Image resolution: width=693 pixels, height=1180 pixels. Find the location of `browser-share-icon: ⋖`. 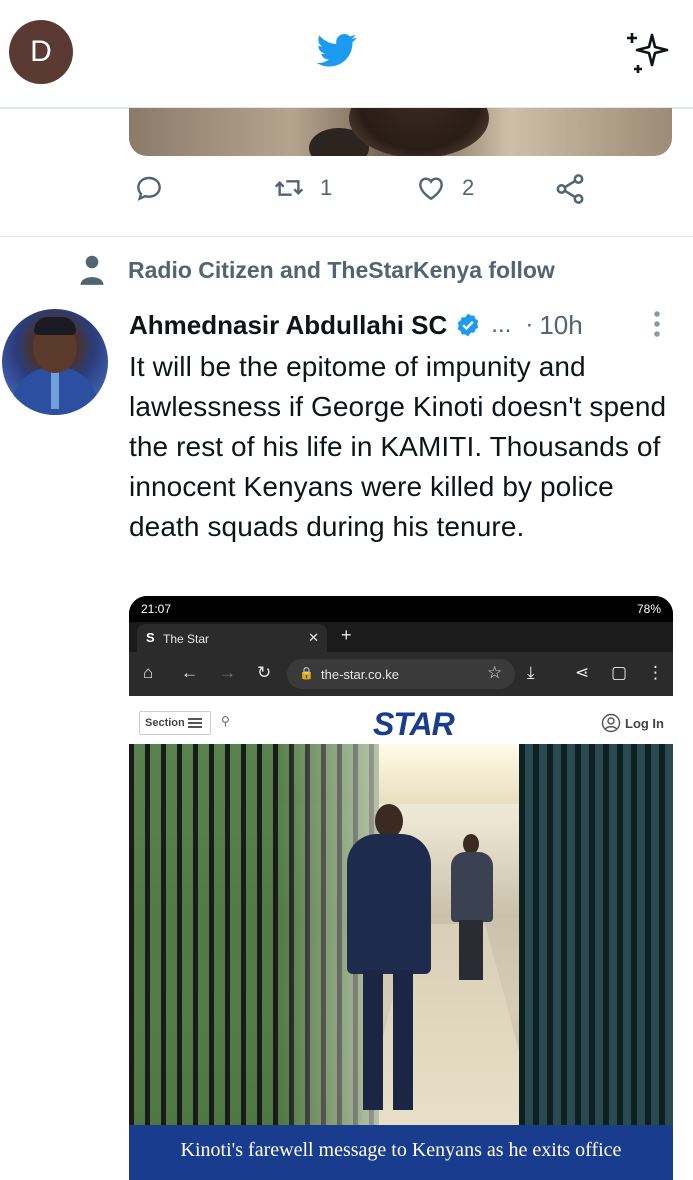

browser-share-icon: ⋖ is located at coordinates (582, 672).